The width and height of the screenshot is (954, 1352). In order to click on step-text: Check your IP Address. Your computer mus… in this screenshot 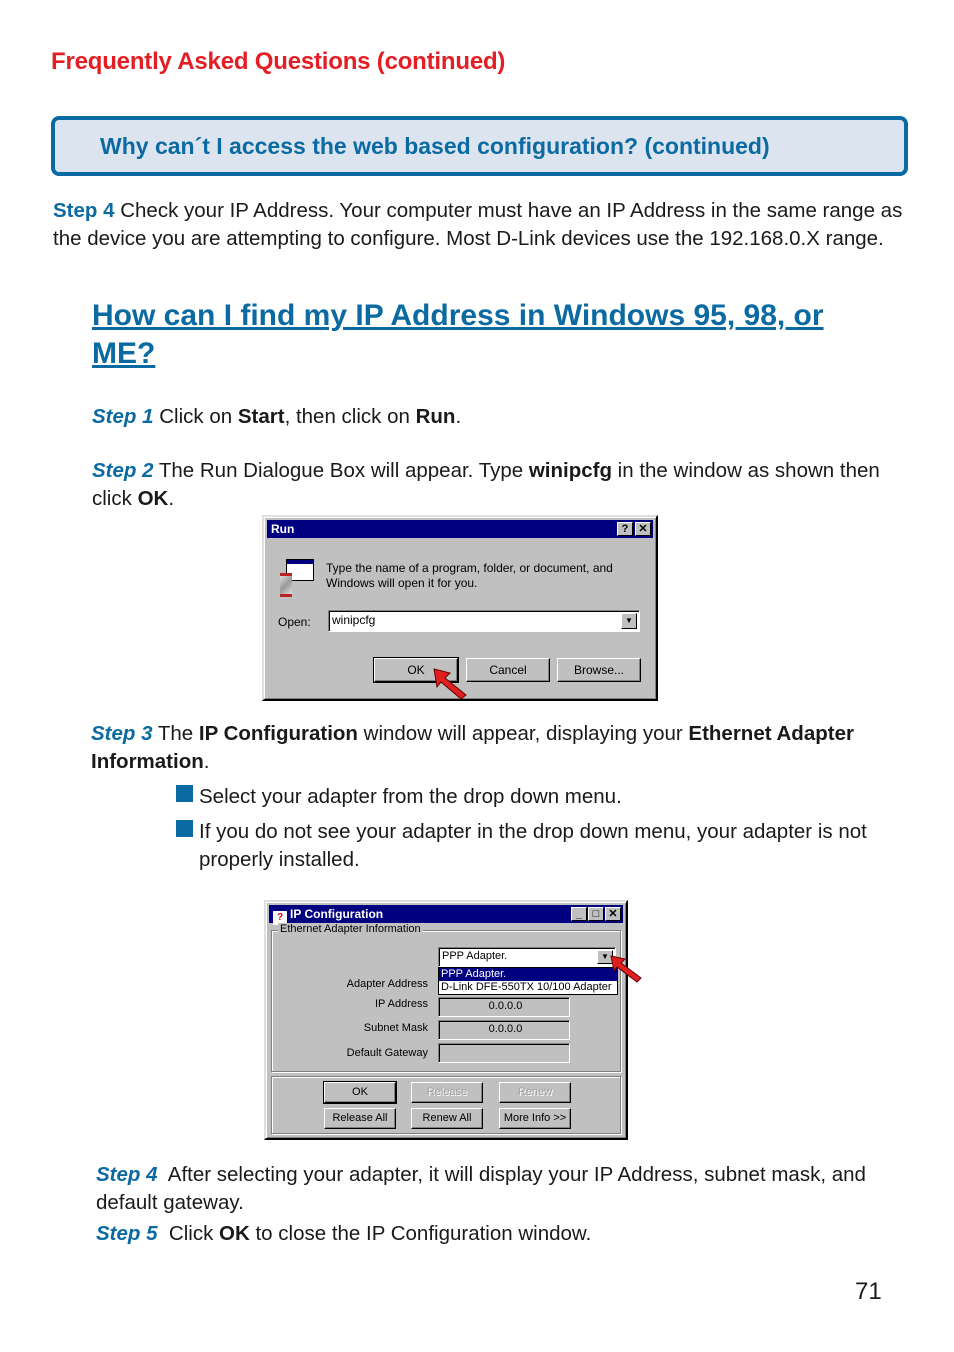, I will do `click(478, 224)`.